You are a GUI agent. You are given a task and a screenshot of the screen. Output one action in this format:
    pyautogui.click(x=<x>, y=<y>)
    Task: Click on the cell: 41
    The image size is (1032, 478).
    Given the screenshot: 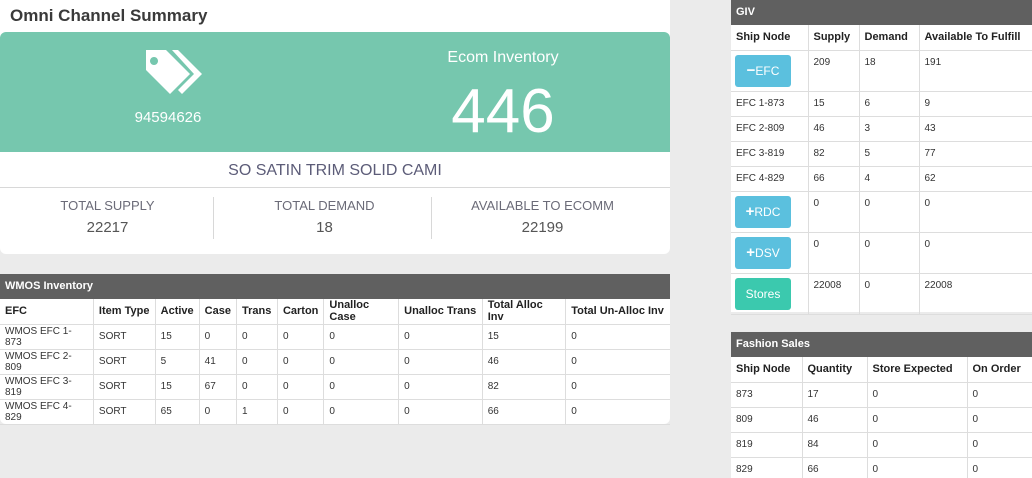 What is the action you would take?
    pyautogui.click(x=218, y=362)
    